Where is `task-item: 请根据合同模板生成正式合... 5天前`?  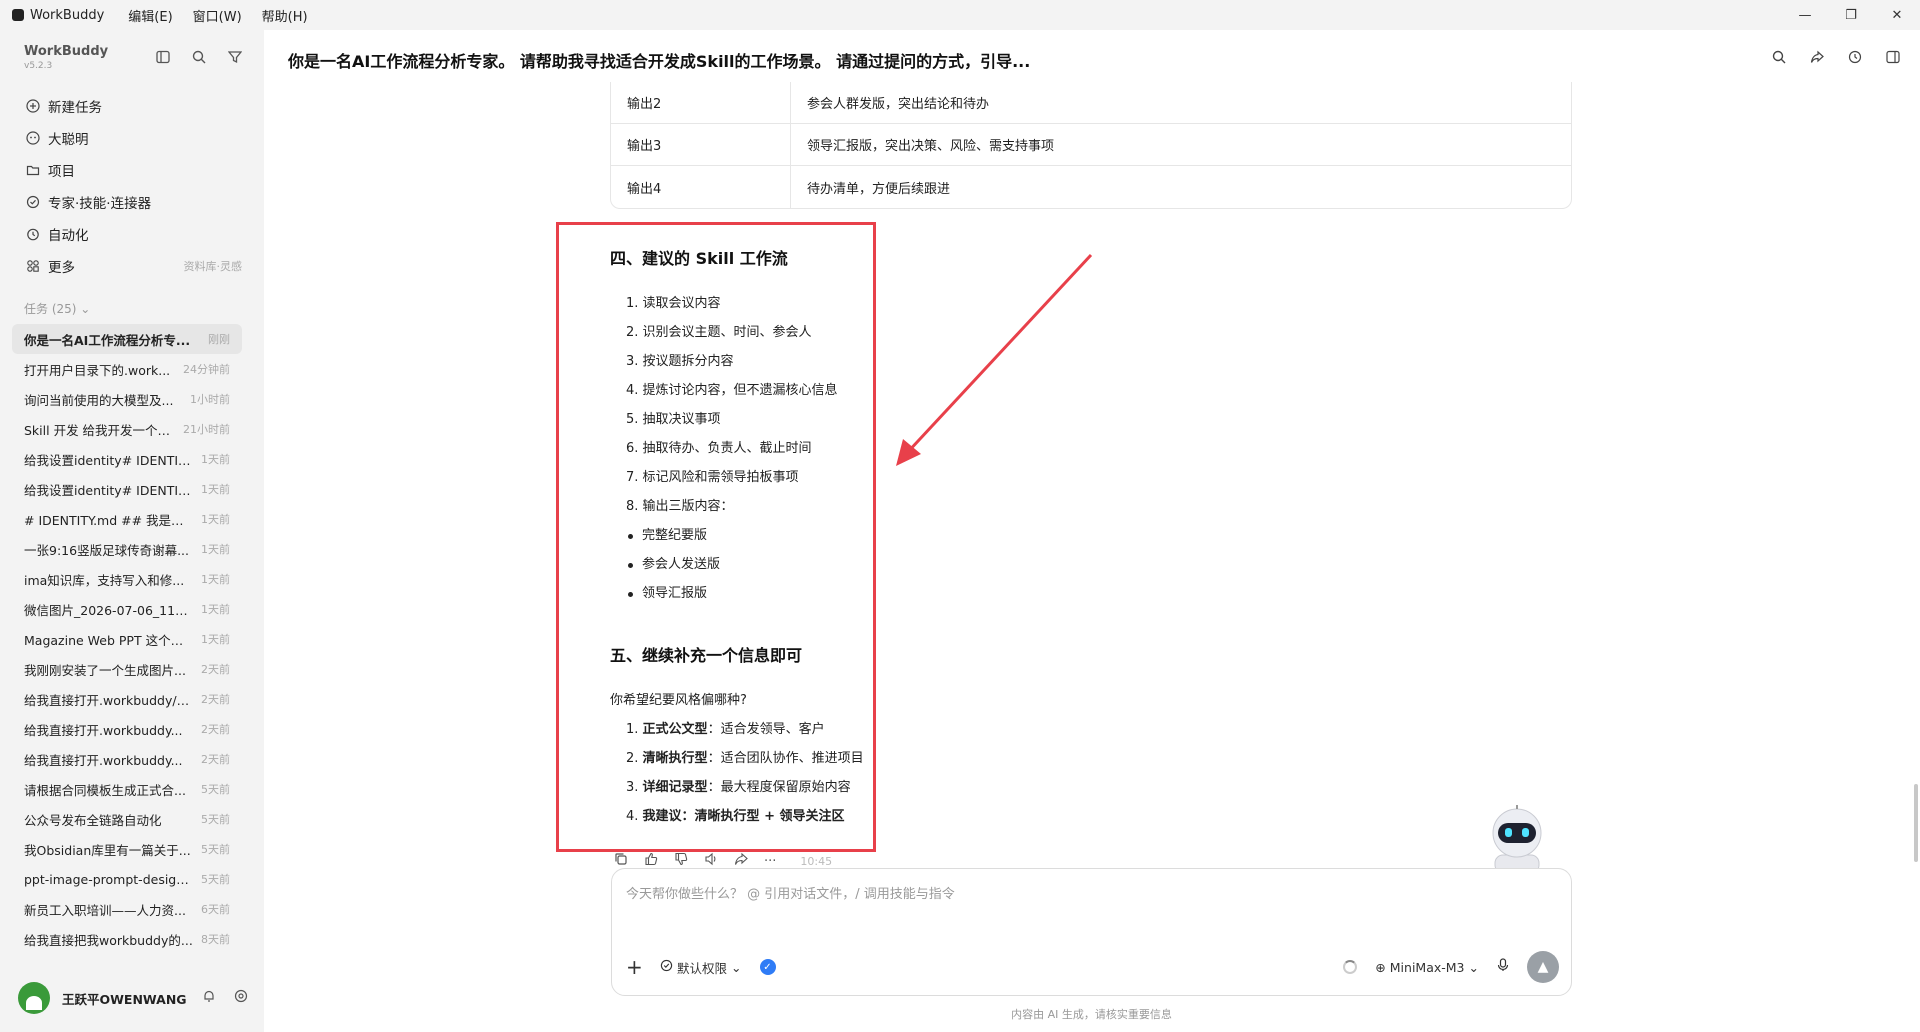
task-item: 请根据合同模板生成正式合... 5天前 is located at coordinates (127, 789).